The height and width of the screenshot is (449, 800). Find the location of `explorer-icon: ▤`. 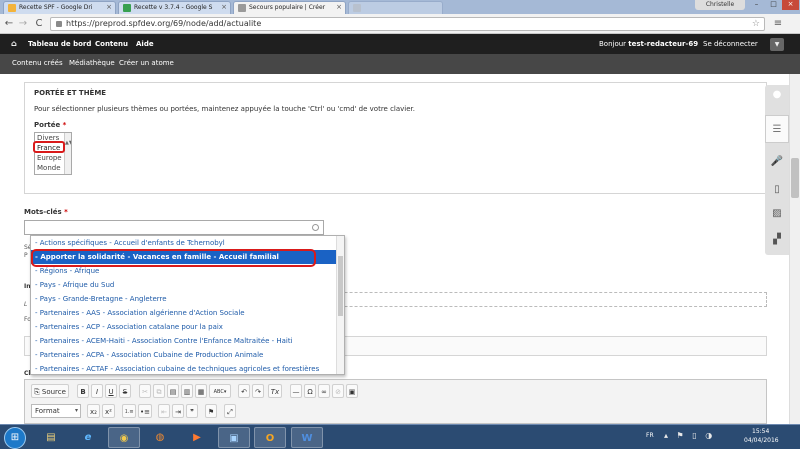

explorer-icon: ▤ is located at coordinates (51, 437).